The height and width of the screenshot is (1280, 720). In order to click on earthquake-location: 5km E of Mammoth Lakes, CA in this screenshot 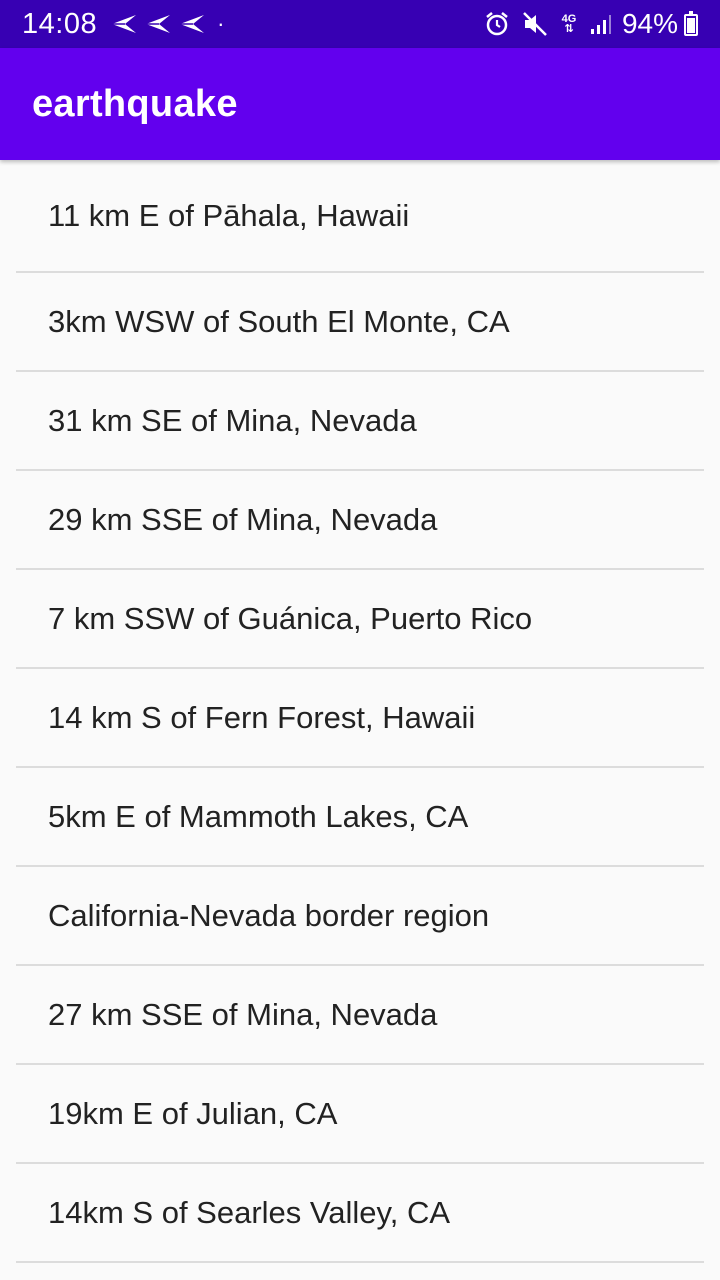, I will do `click(258, 816)`.